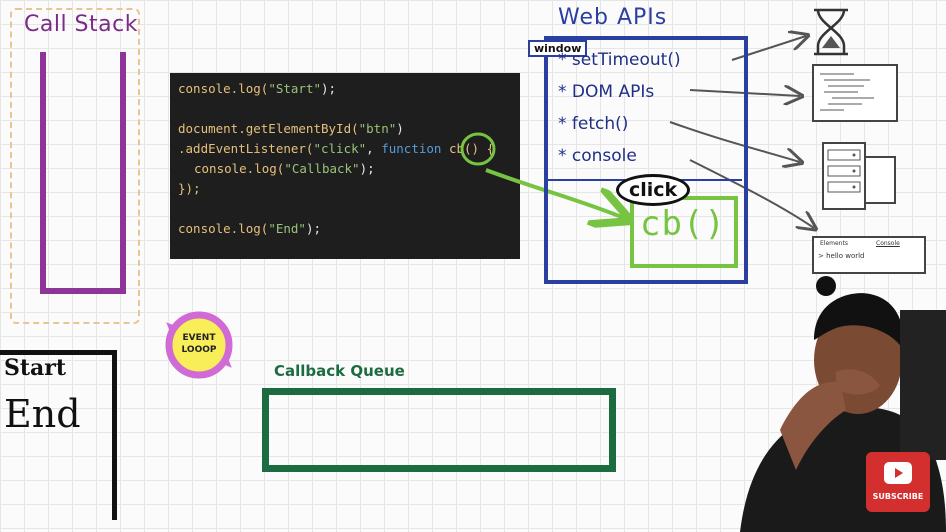 The height and width of the screenshot is (532, 946). Describe the element at coordinates (847, 92) in the screenshot. I see `dom-code-scribble-icon` at that location.